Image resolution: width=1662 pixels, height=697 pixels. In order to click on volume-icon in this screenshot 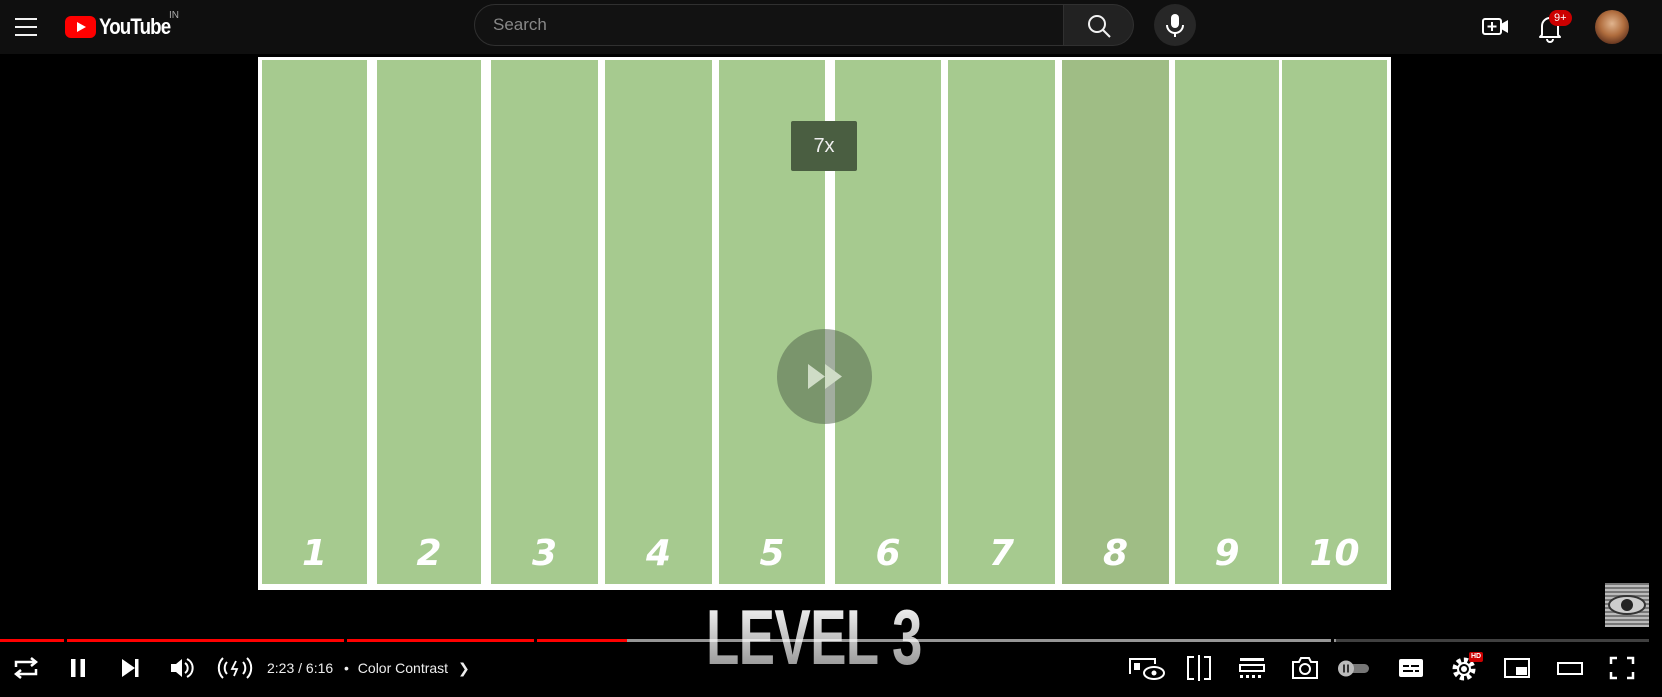, I will do `click(182, 668)`.